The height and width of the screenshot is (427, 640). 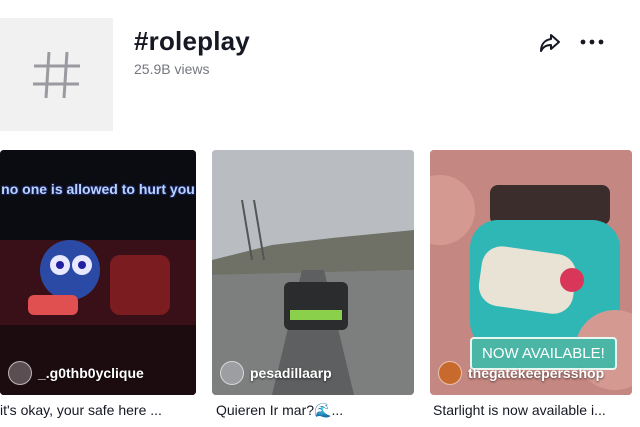 I want to click on share-icon, so click(x=550, y=43).